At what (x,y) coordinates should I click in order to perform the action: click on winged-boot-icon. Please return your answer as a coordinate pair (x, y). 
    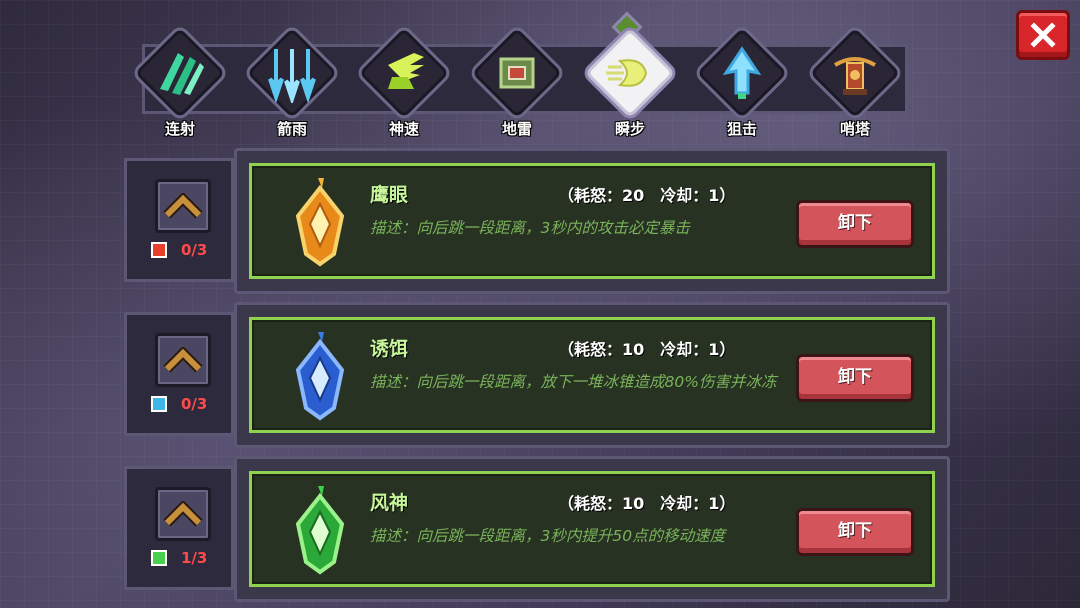
    Looking at the image, I should click on (406, 71).